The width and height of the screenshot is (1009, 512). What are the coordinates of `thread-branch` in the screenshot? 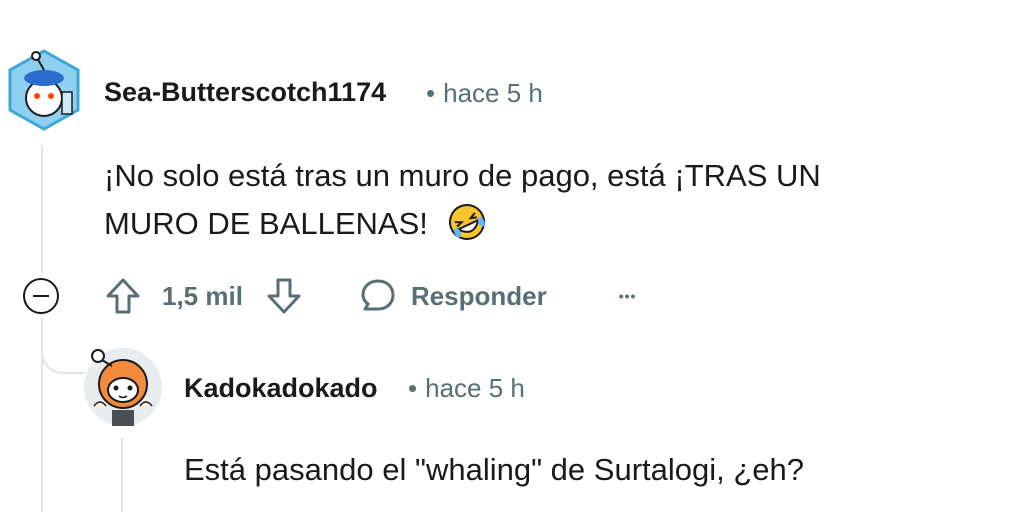 It's located at (63, 352).